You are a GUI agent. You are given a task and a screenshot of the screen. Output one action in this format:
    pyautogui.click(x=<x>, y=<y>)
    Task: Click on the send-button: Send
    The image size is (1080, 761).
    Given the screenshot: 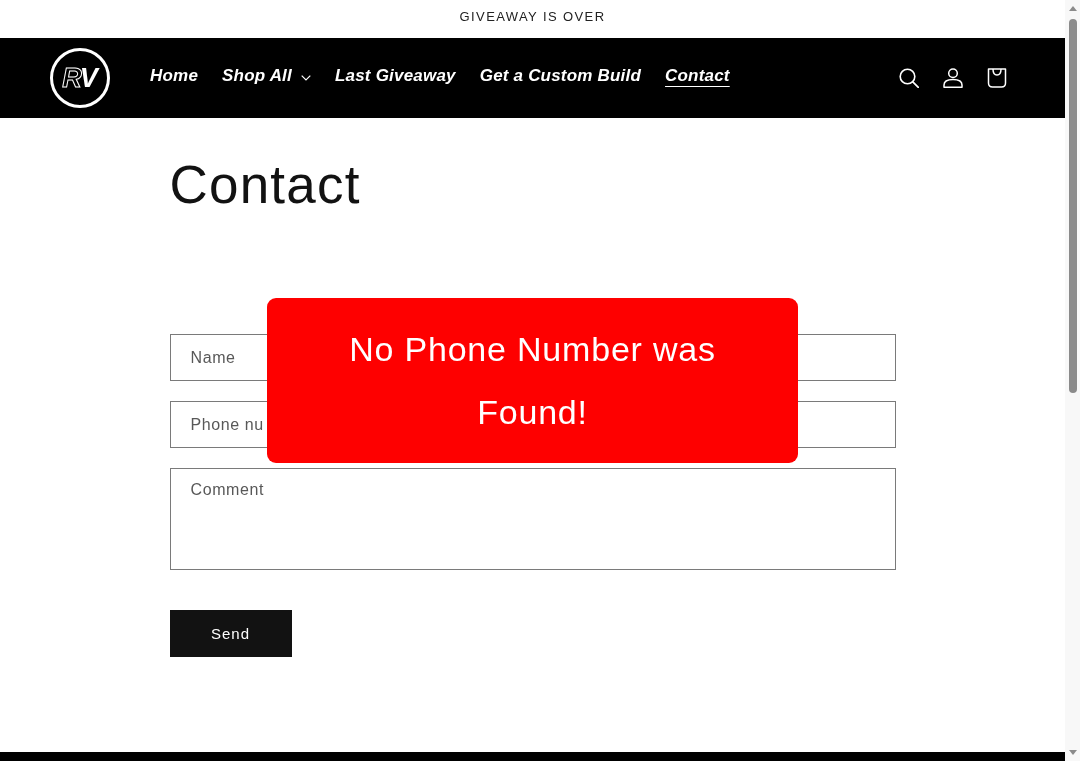 What is the action you would take?
    pyautogui.click(x=230, y=633)
    